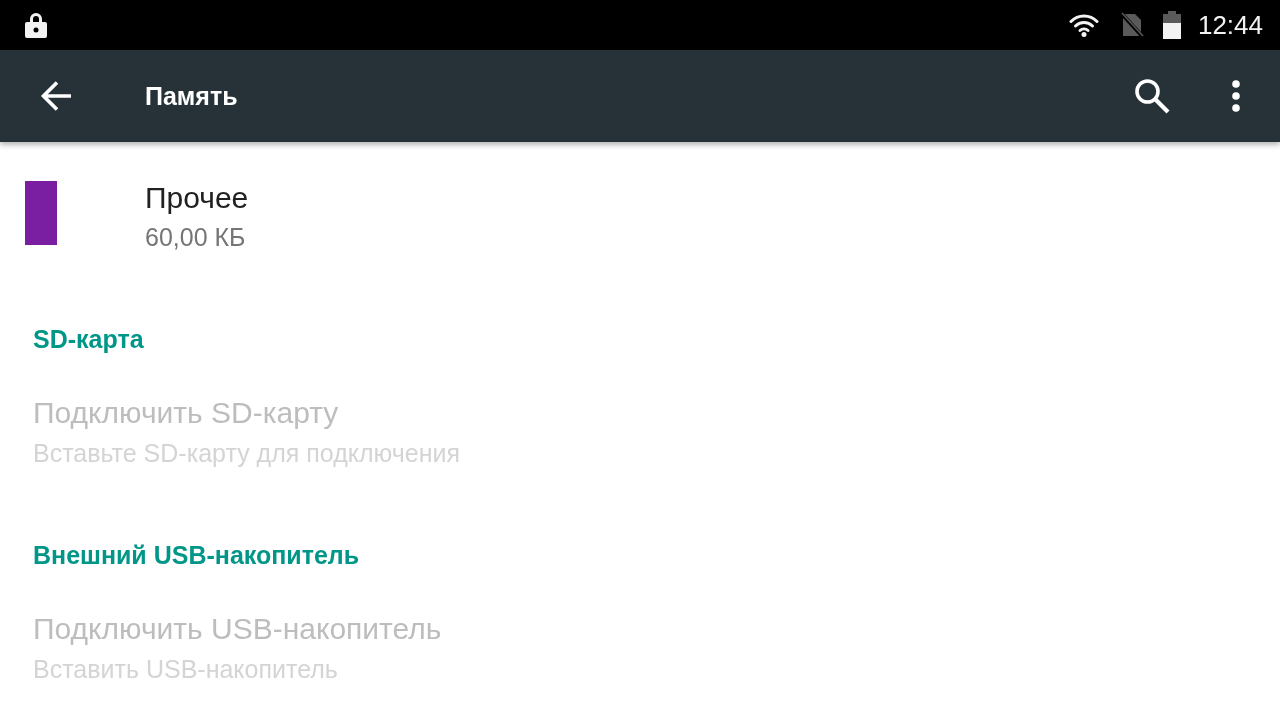  I want to click on wifi-icon, so click(1083, 25).